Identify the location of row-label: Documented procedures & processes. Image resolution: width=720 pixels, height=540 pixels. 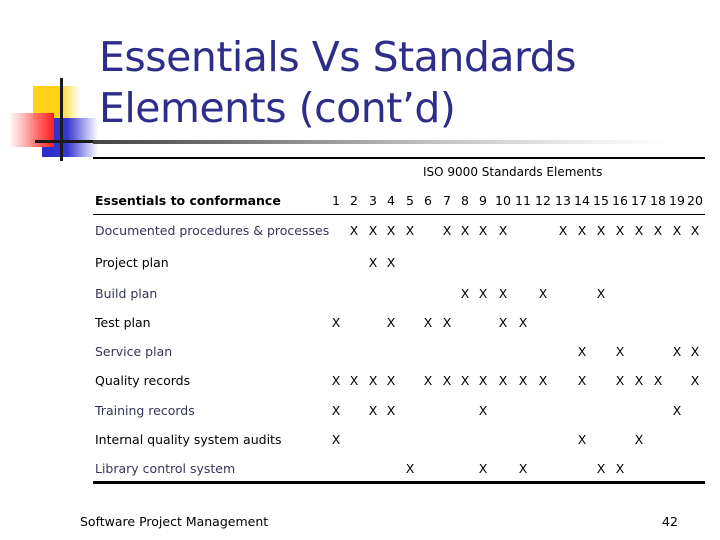
(212, 230).